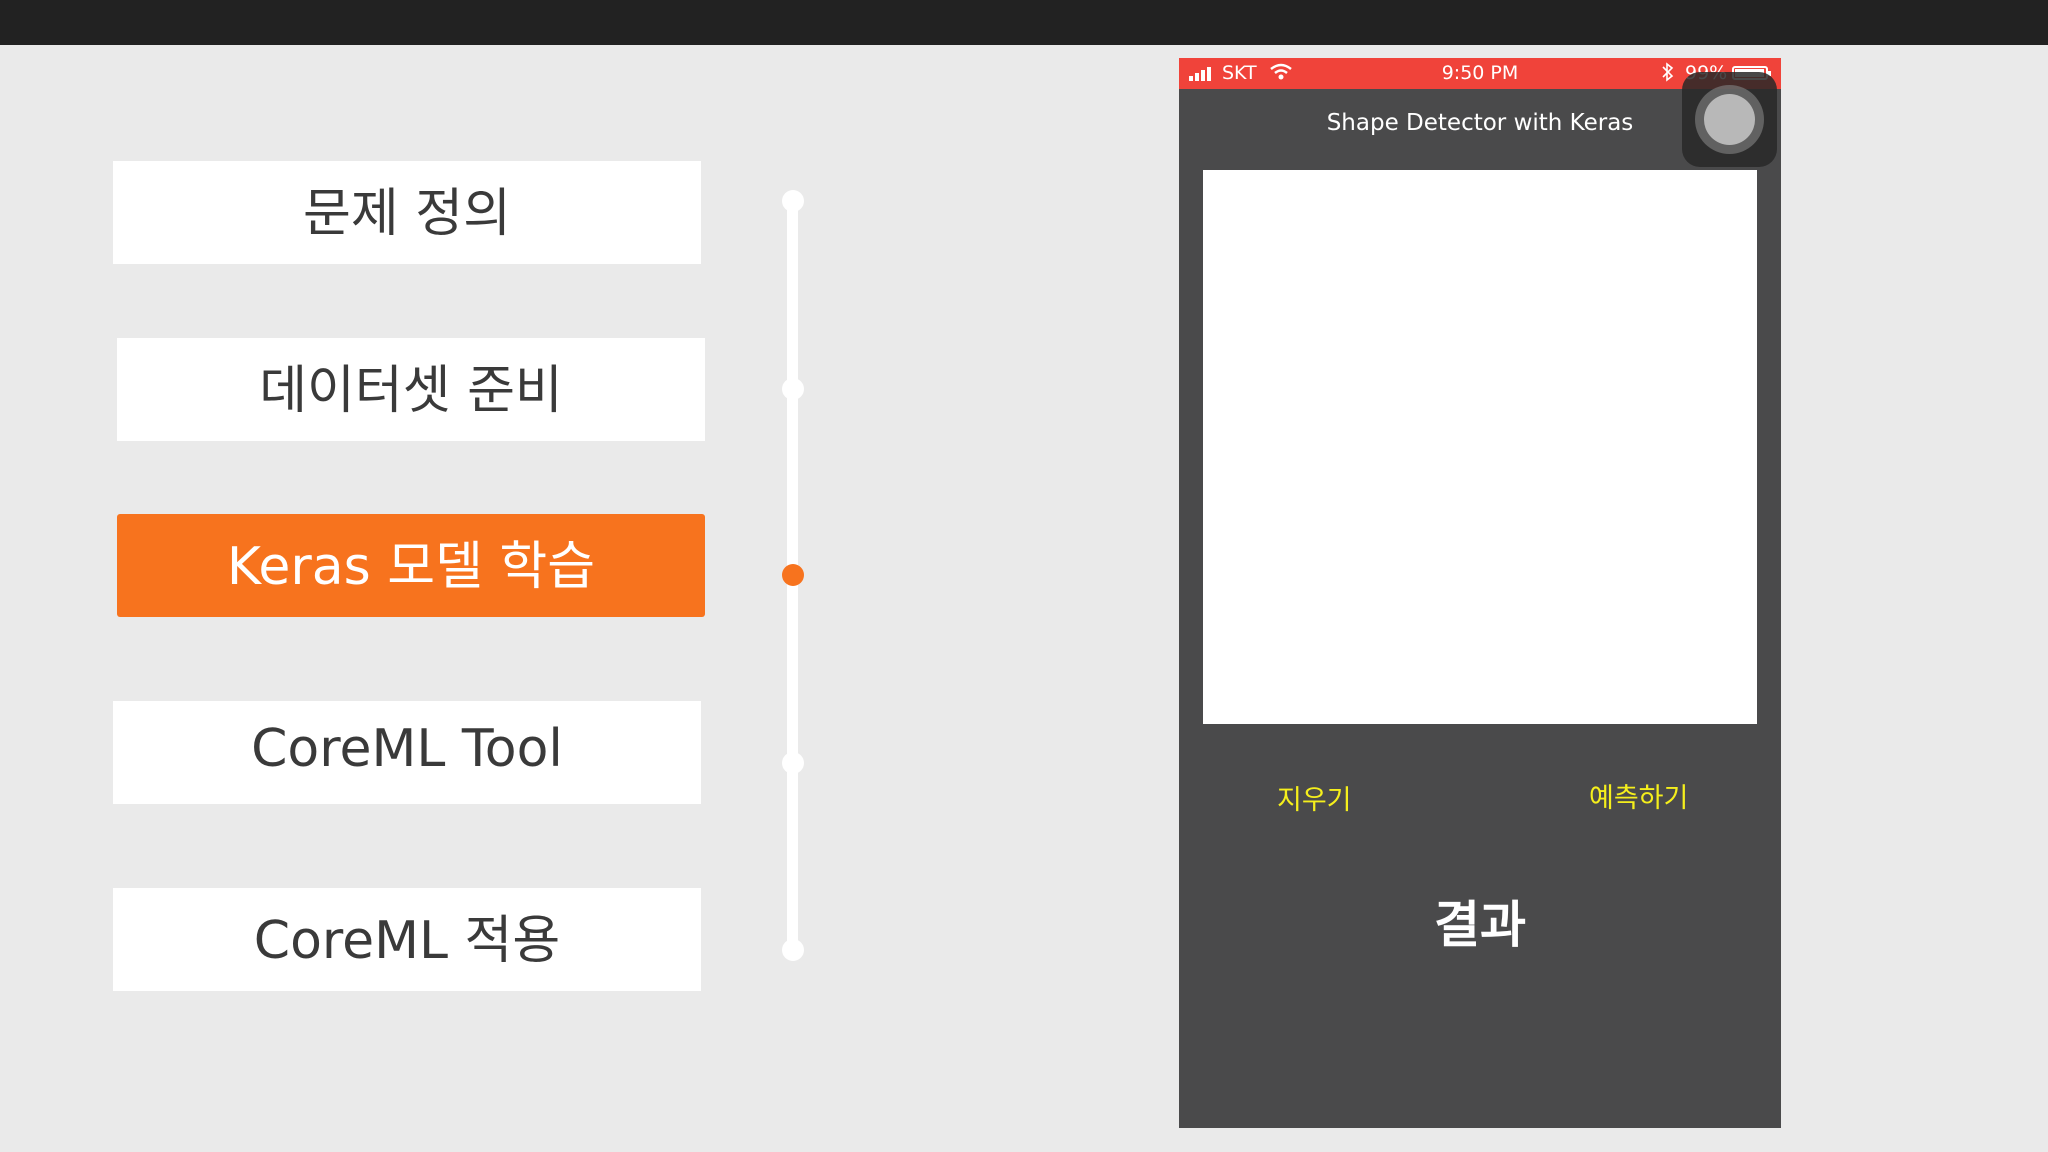  Describe the element at coordinates (1024, 22) in the screenshot. I see `top-bar` at that location.